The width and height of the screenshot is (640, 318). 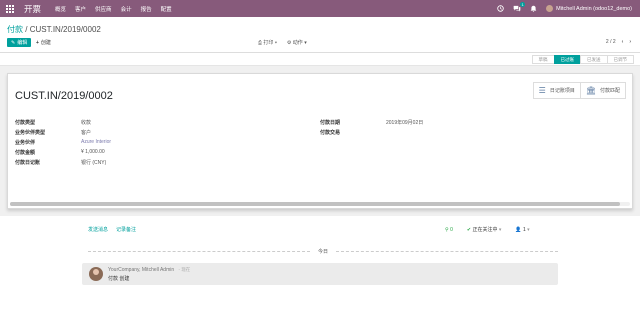 I want to click on bell-icon, so click(x=533, y=8).